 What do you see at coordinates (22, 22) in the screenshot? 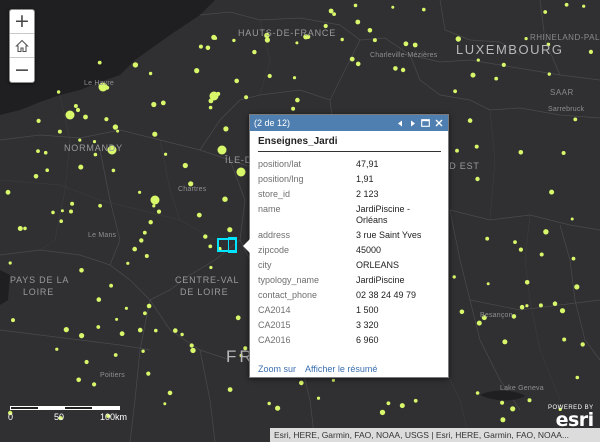
I see `zoom-in-button: +` at bounding box center [22, 22].